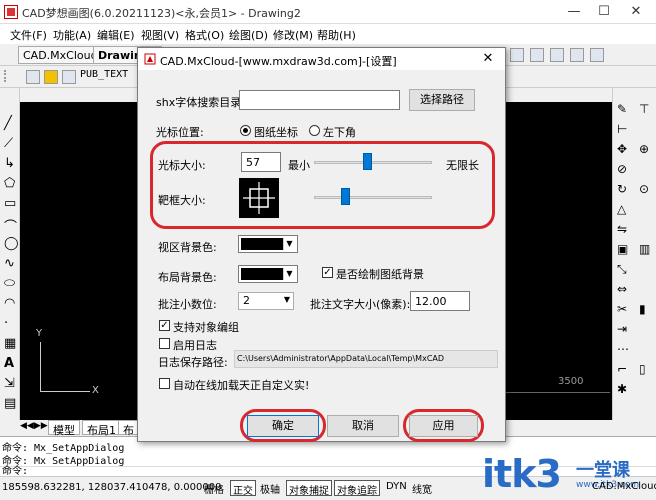 The width and height of the screenshot is (656, 500). Describe the element at coordinates (622, 169) in the screenshot. I see `block-icon: ⊘` at that location.